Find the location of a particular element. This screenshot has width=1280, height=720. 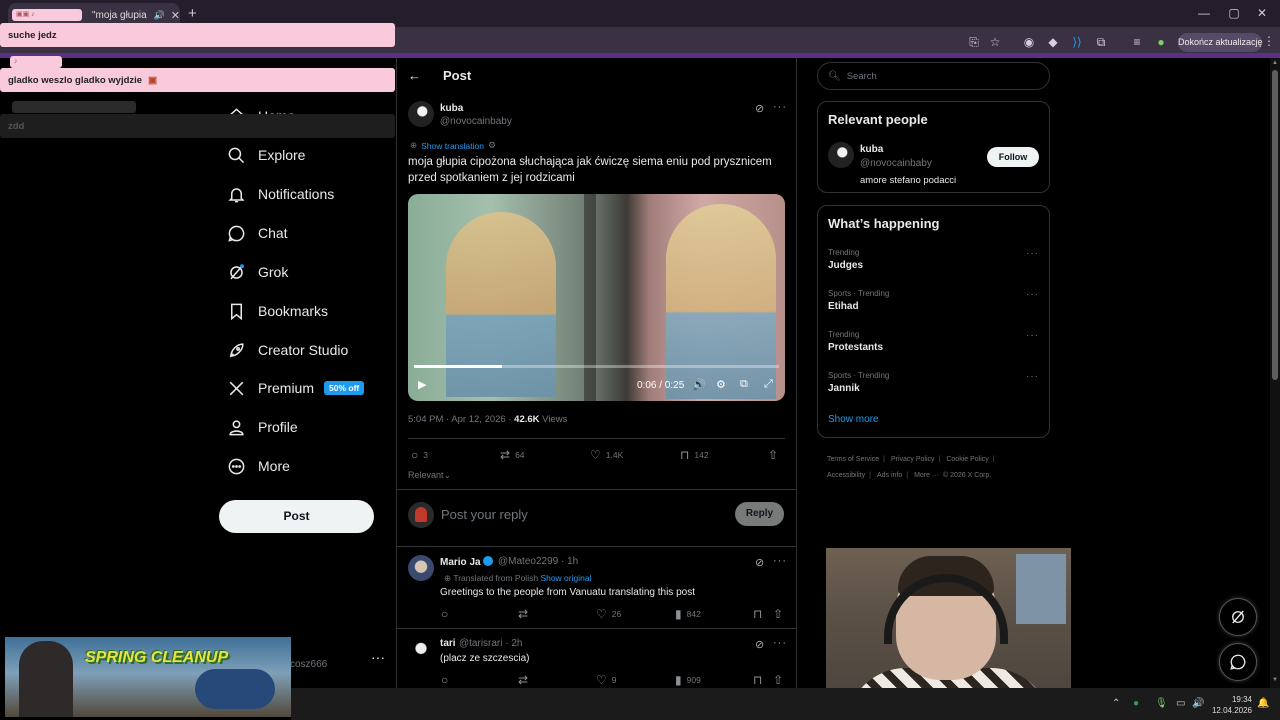

nav-item-grok: Grok is located at coordinates (257, 272).